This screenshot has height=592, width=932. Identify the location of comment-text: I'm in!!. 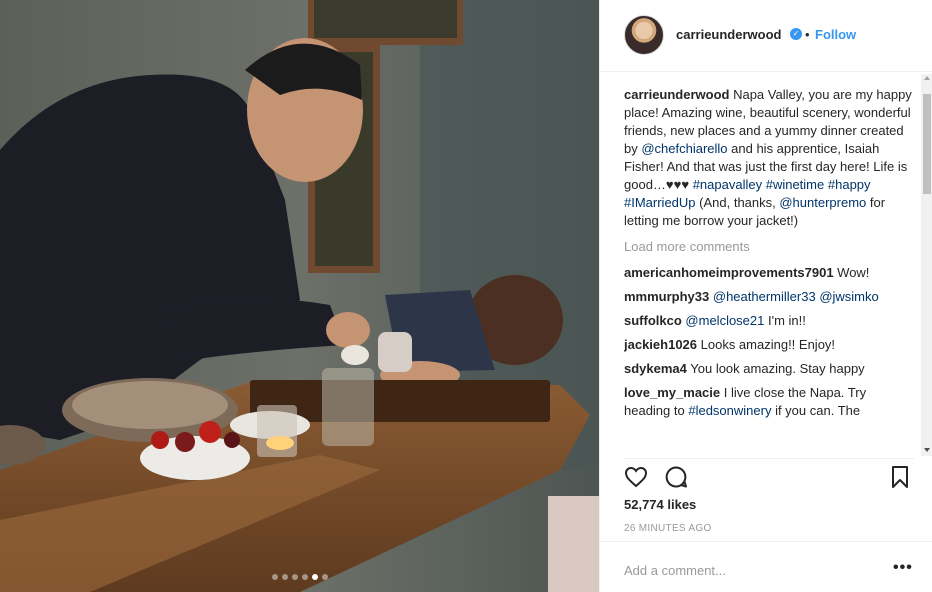
(785, 320).